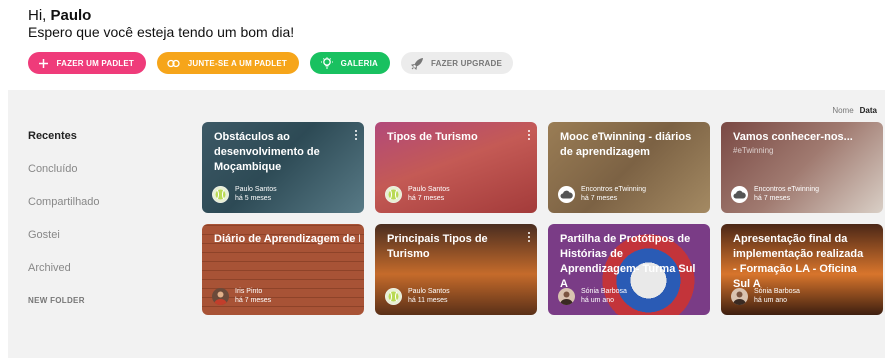  What do you see at coordinates (241, 296) in the screenshot?
I see `card-author: Iris Pinto há 7 meses` at bounding box center [241, 296].